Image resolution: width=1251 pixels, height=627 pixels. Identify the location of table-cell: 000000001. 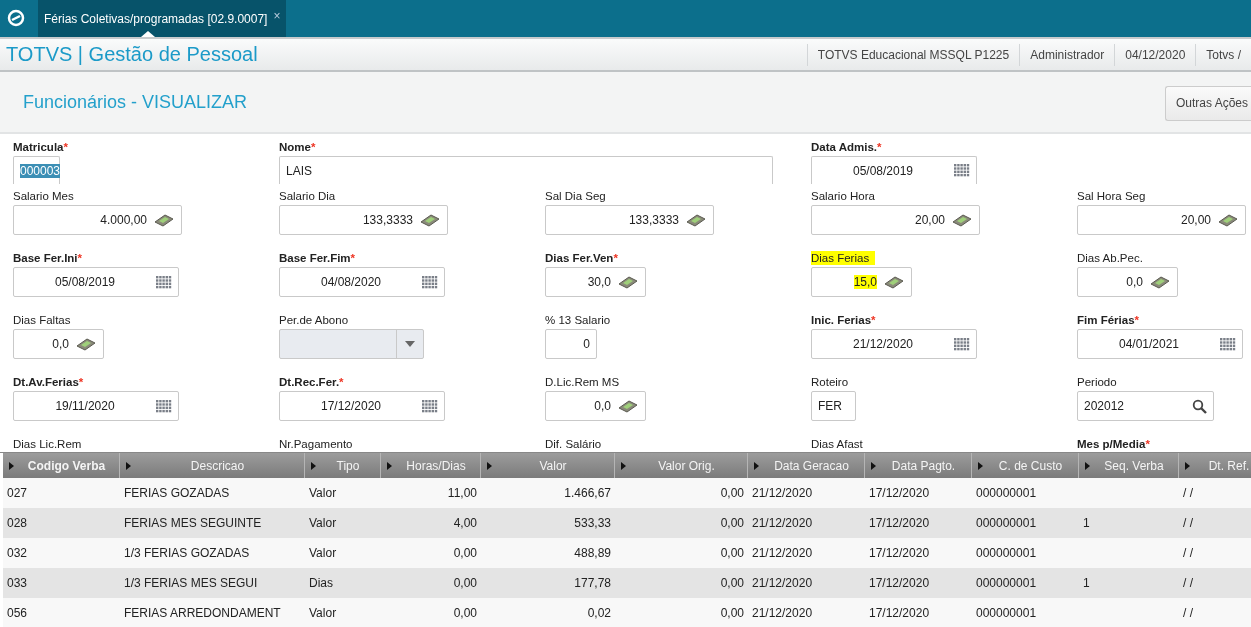
(1006, 523).